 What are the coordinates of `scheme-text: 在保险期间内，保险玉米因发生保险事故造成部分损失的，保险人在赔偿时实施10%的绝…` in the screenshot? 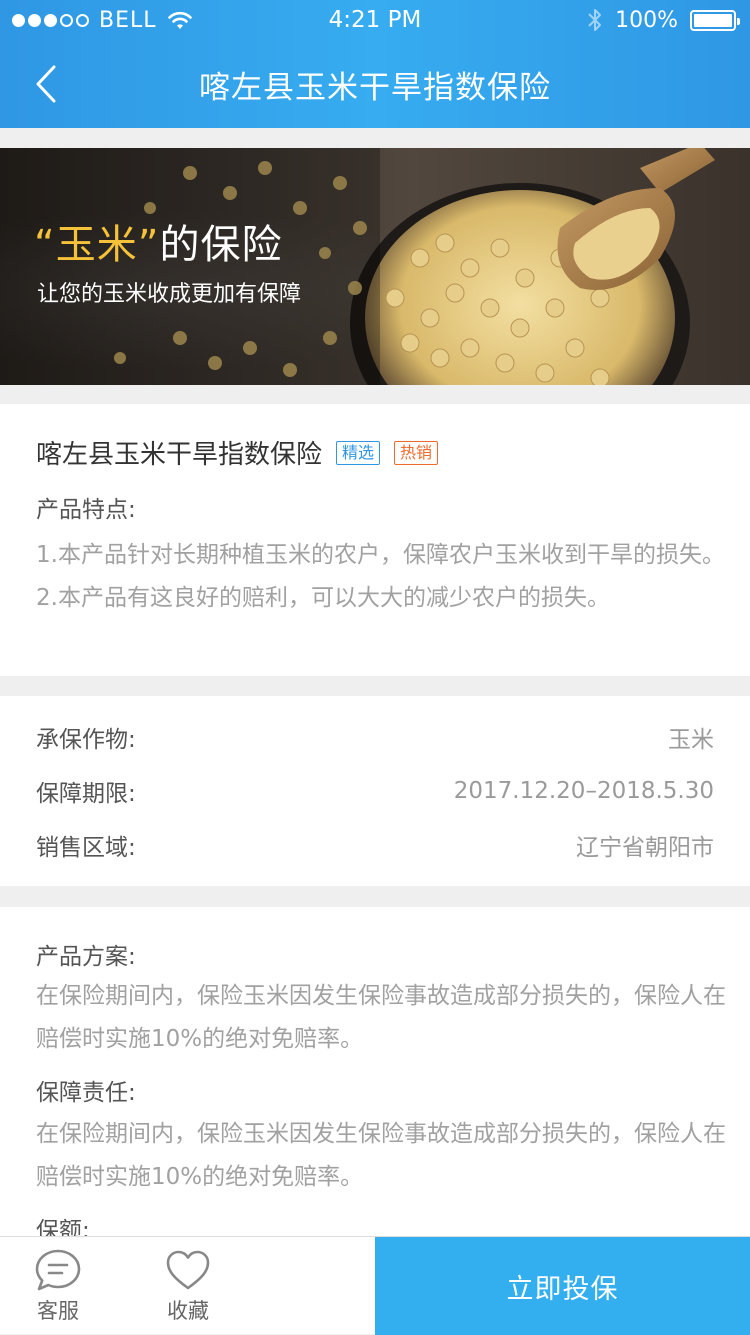 It's located at (381, 1017).